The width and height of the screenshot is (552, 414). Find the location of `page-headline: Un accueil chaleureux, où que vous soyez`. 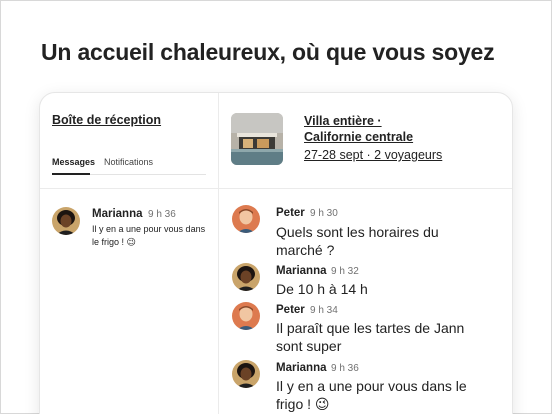

page-headline: Un accueil chaleureux, où que vous soyez is located at coordinates (268, 52).